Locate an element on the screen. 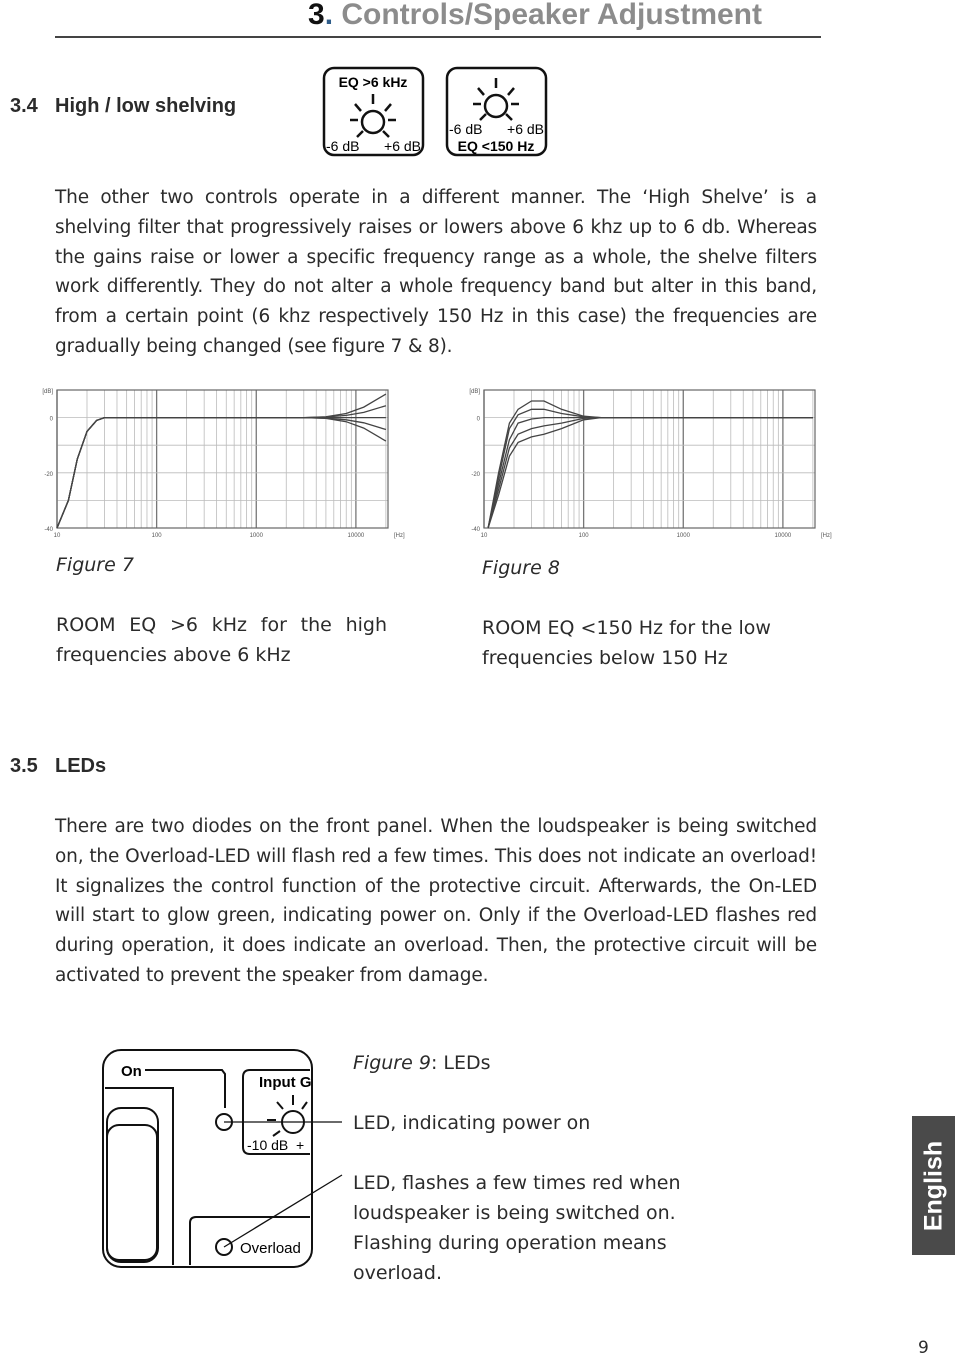 This screenshot has height=1360, width=960. knob-high-icon: EQ >6 kHz -6 dB +6 dB is located at coordinates (373, 111).